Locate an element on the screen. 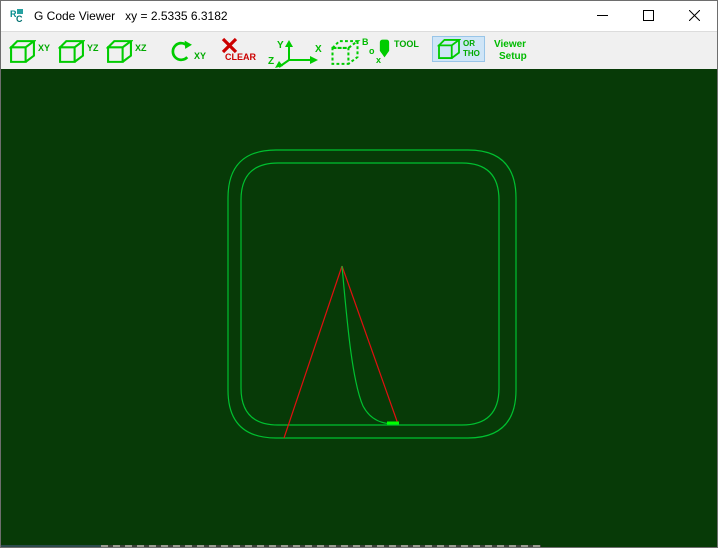 The width and height of the screenshot is (718, 548). clear-button: CLEAR is located at coordinates (238, 49).